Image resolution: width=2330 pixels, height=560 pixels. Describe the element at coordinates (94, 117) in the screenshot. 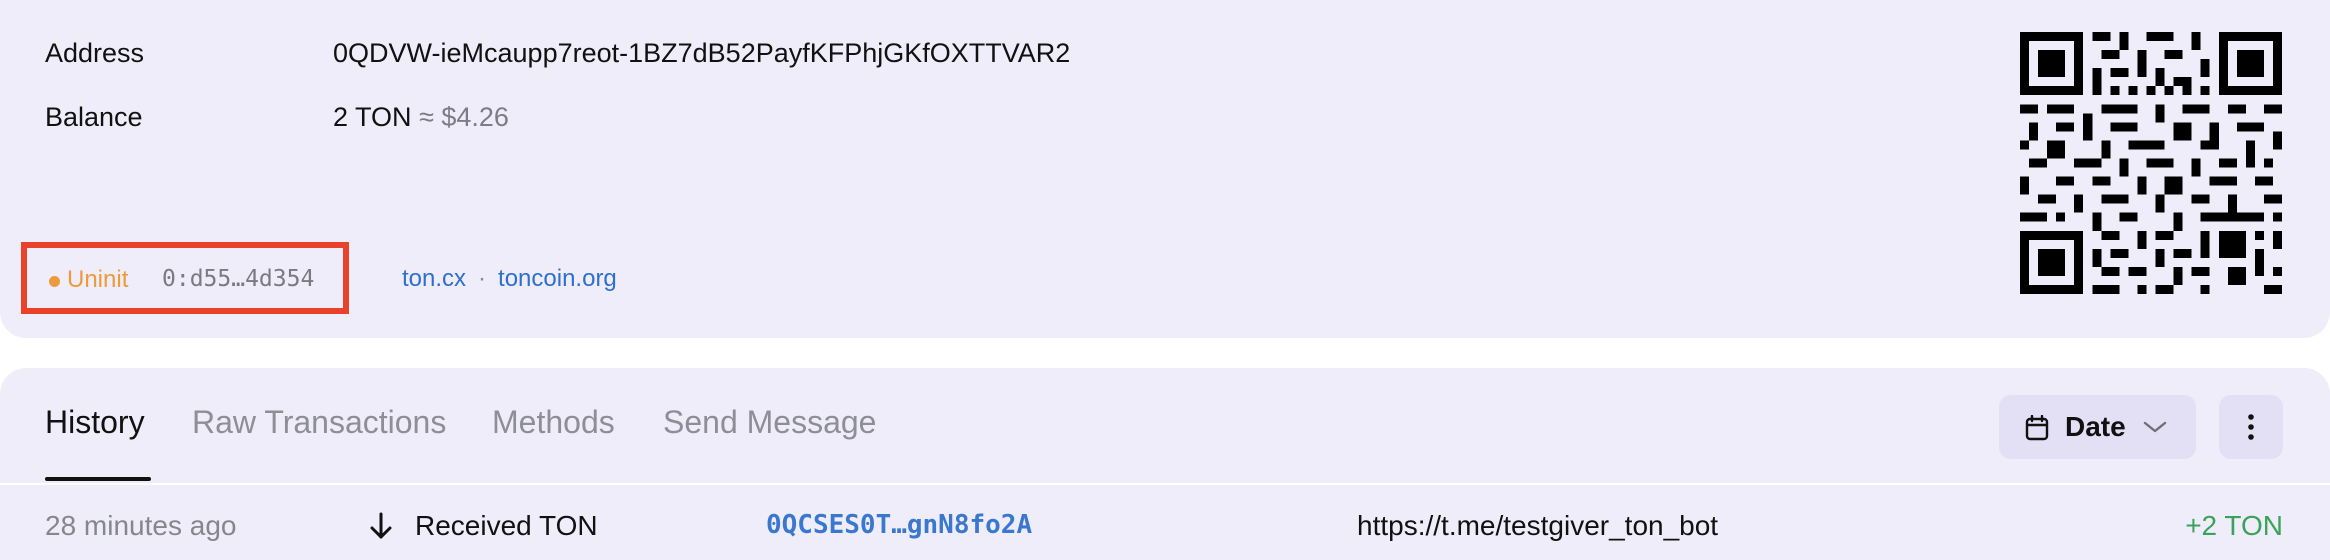

I see `balance-label: Balance` at that location.